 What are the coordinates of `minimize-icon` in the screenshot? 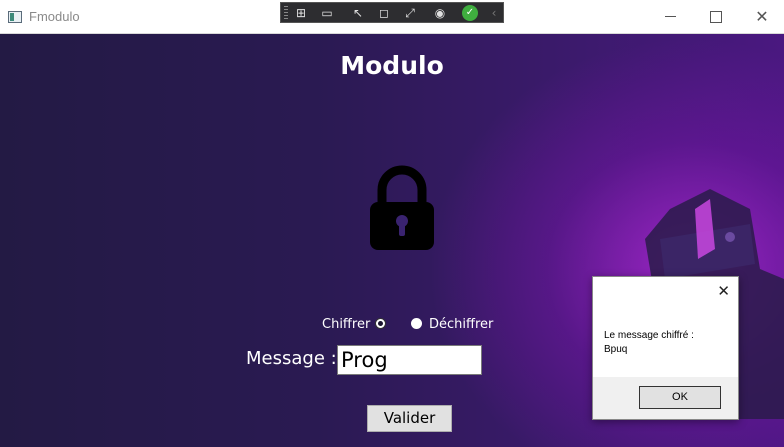 It's located at (670, 16).